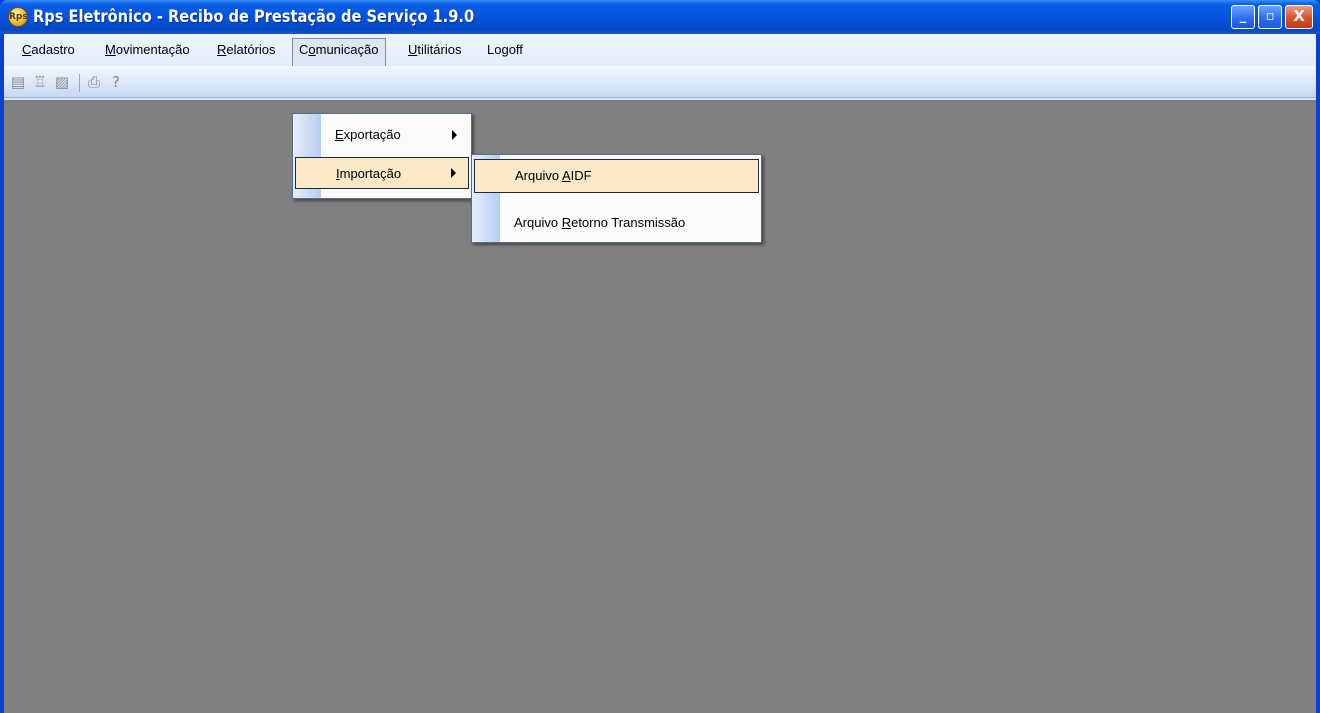 Image resolution: width=1320 pixels, height=713 pixels. Describe the element at coordinates (616, 176) in the screenshot. I see `menu-item-arquivo-aidf: Arquivo AIDF` at that location.